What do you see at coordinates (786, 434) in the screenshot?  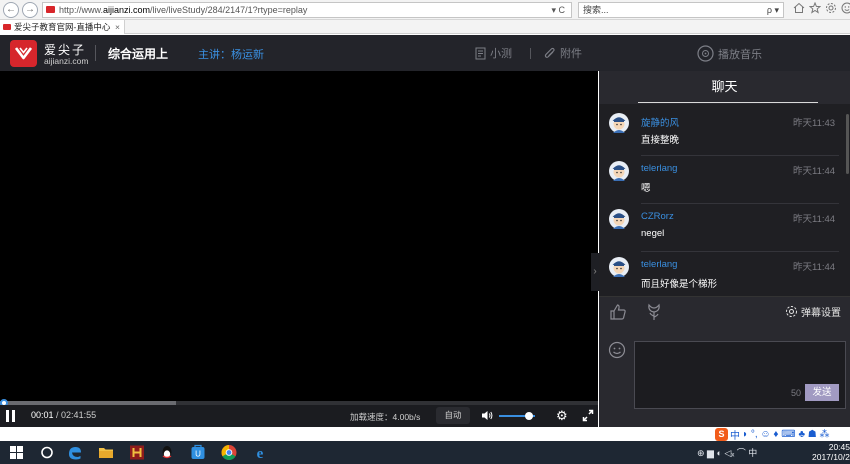 I see `ime-tool-icons: ◗ °, ☺ ♦ ⌨ ♣ ☗ ⁂` at bounding box center [786, 434].